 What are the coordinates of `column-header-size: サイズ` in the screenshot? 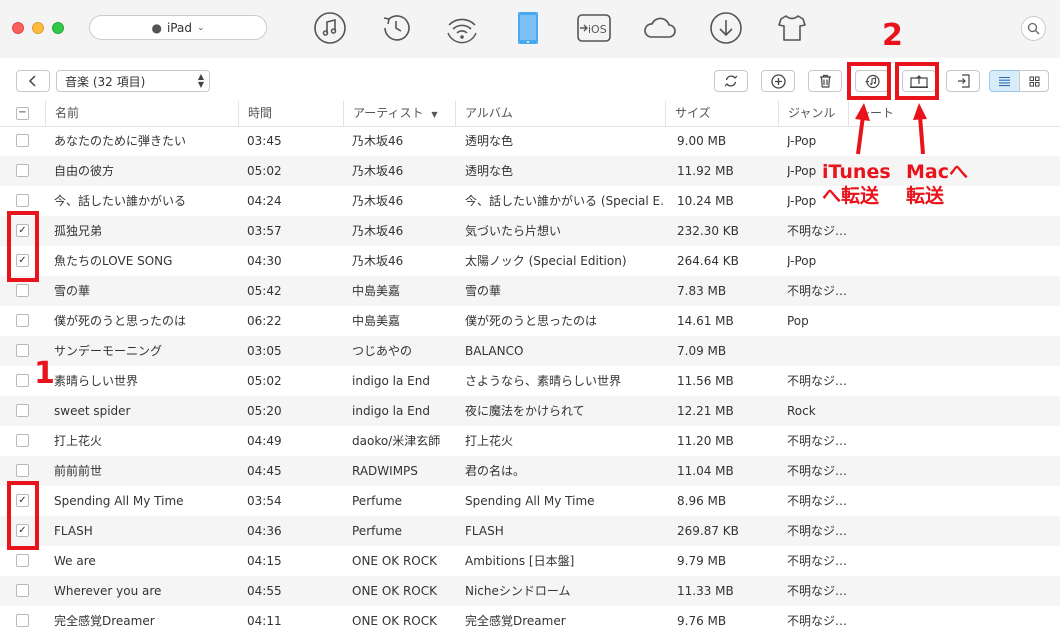 It's located at (721, 113).